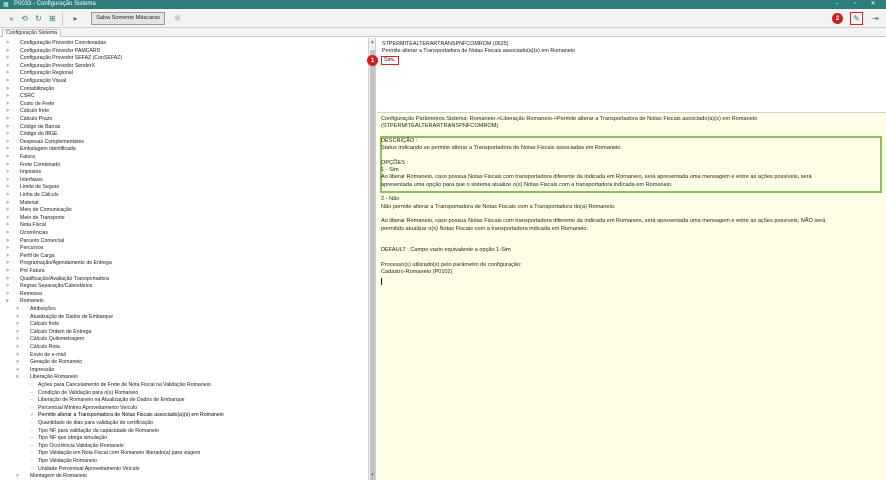 The width and height of the screenshot is (886, 480). Describe the element at coordinates (184, 249) in the screenshot. I see `tree-item: > Percursos` at that location.